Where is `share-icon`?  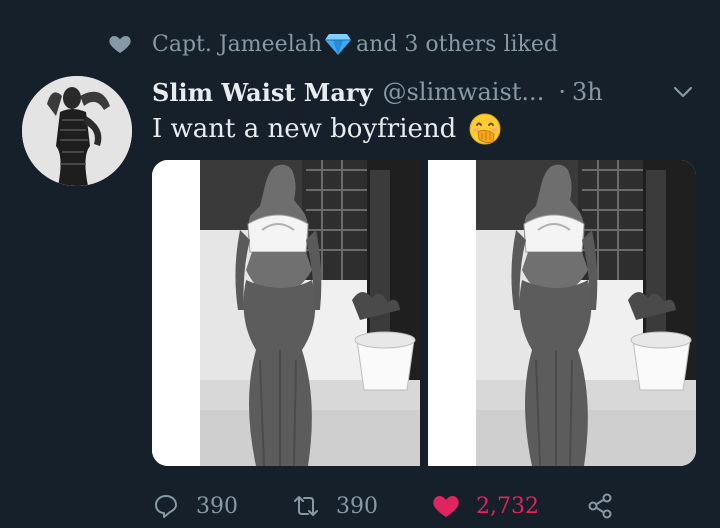 share-icon is located at coordinates (600, 506).